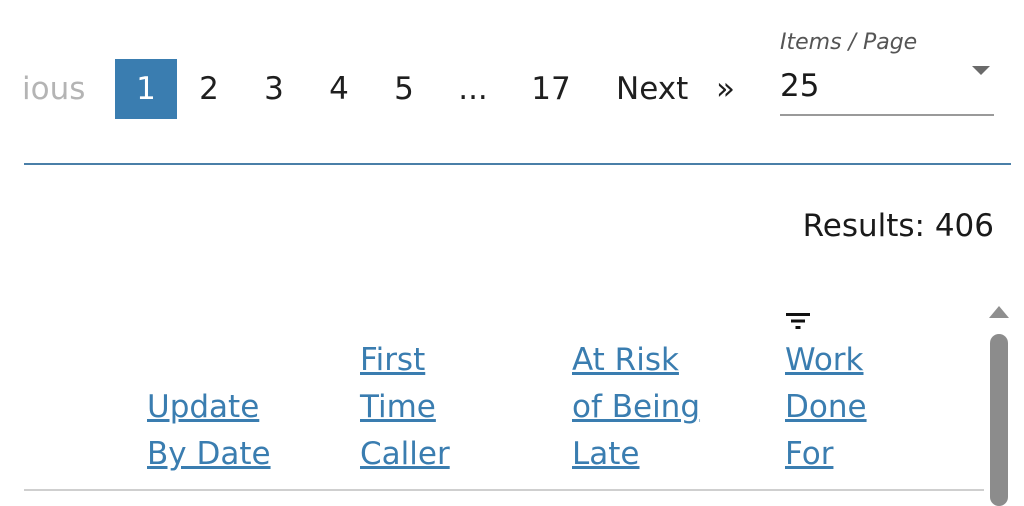 Image resolution: width=1024 pixels, height=506 pixels. Describe the element at coordinates (146, 89) in the screenshot. I see `page-1-button: 1` at that location.